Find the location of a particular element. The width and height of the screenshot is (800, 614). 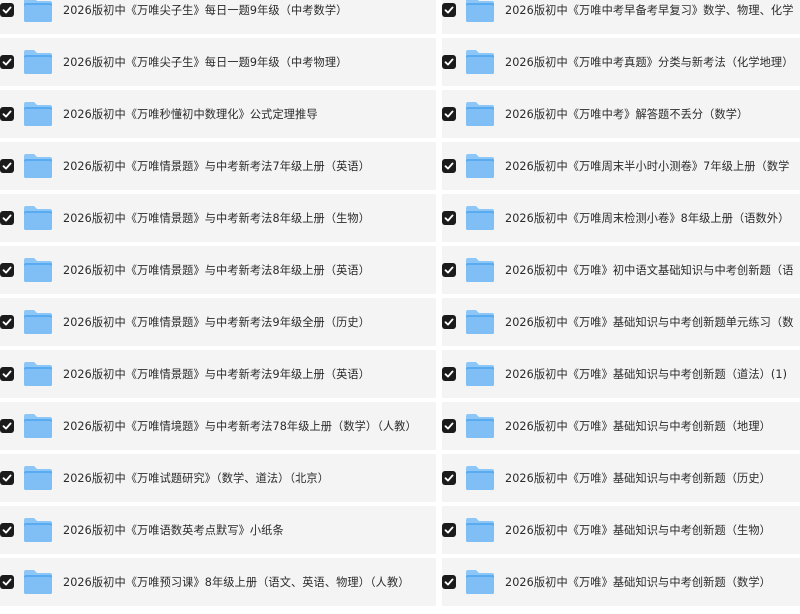

file-name: 2026版初中《万唯情景题》与中考新考法9年级上册（英语） is located at coordinates (216, 374).